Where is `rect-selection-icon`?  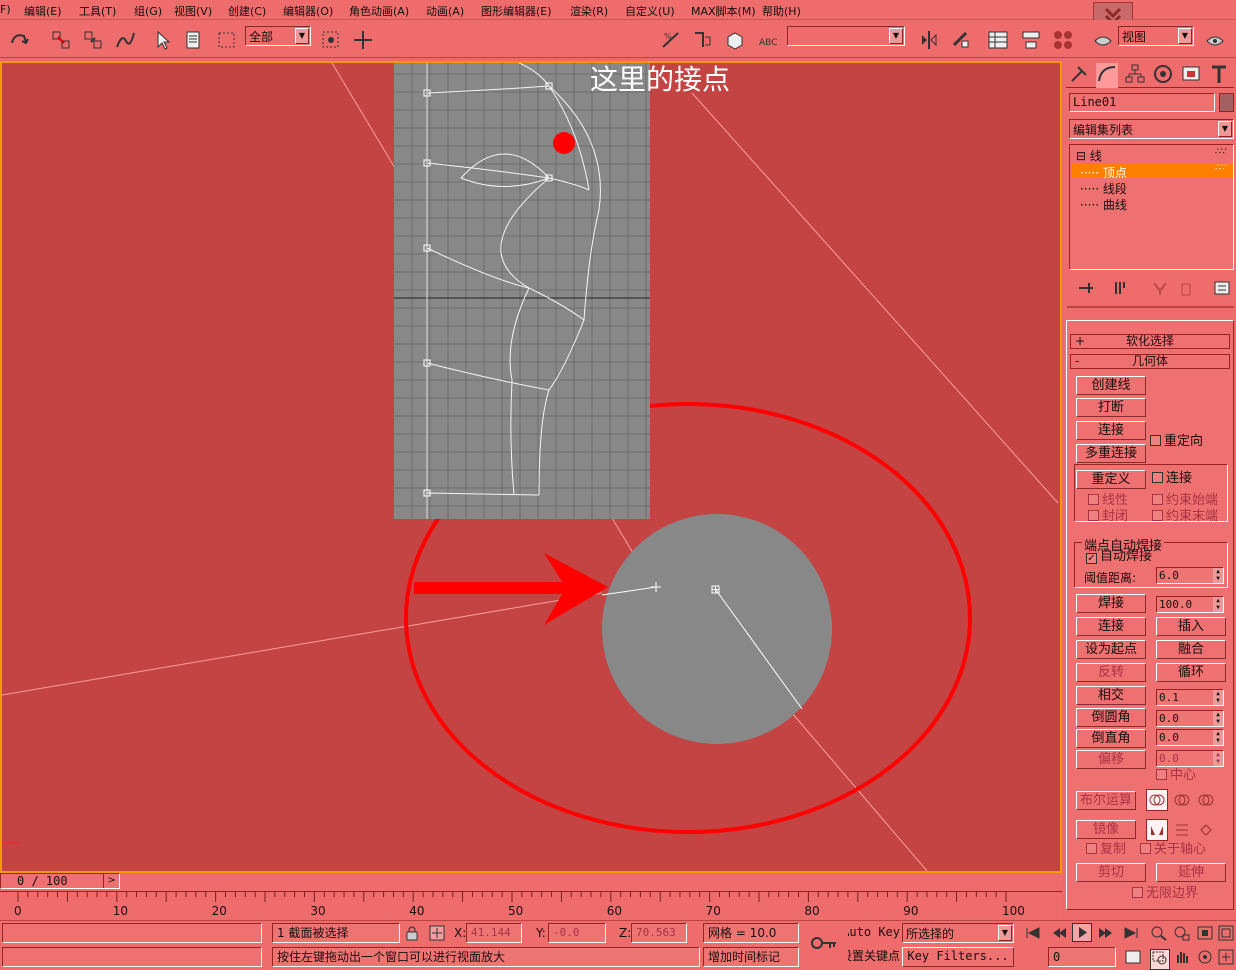
rect-selection-icon is located at coordinates (227, 40).